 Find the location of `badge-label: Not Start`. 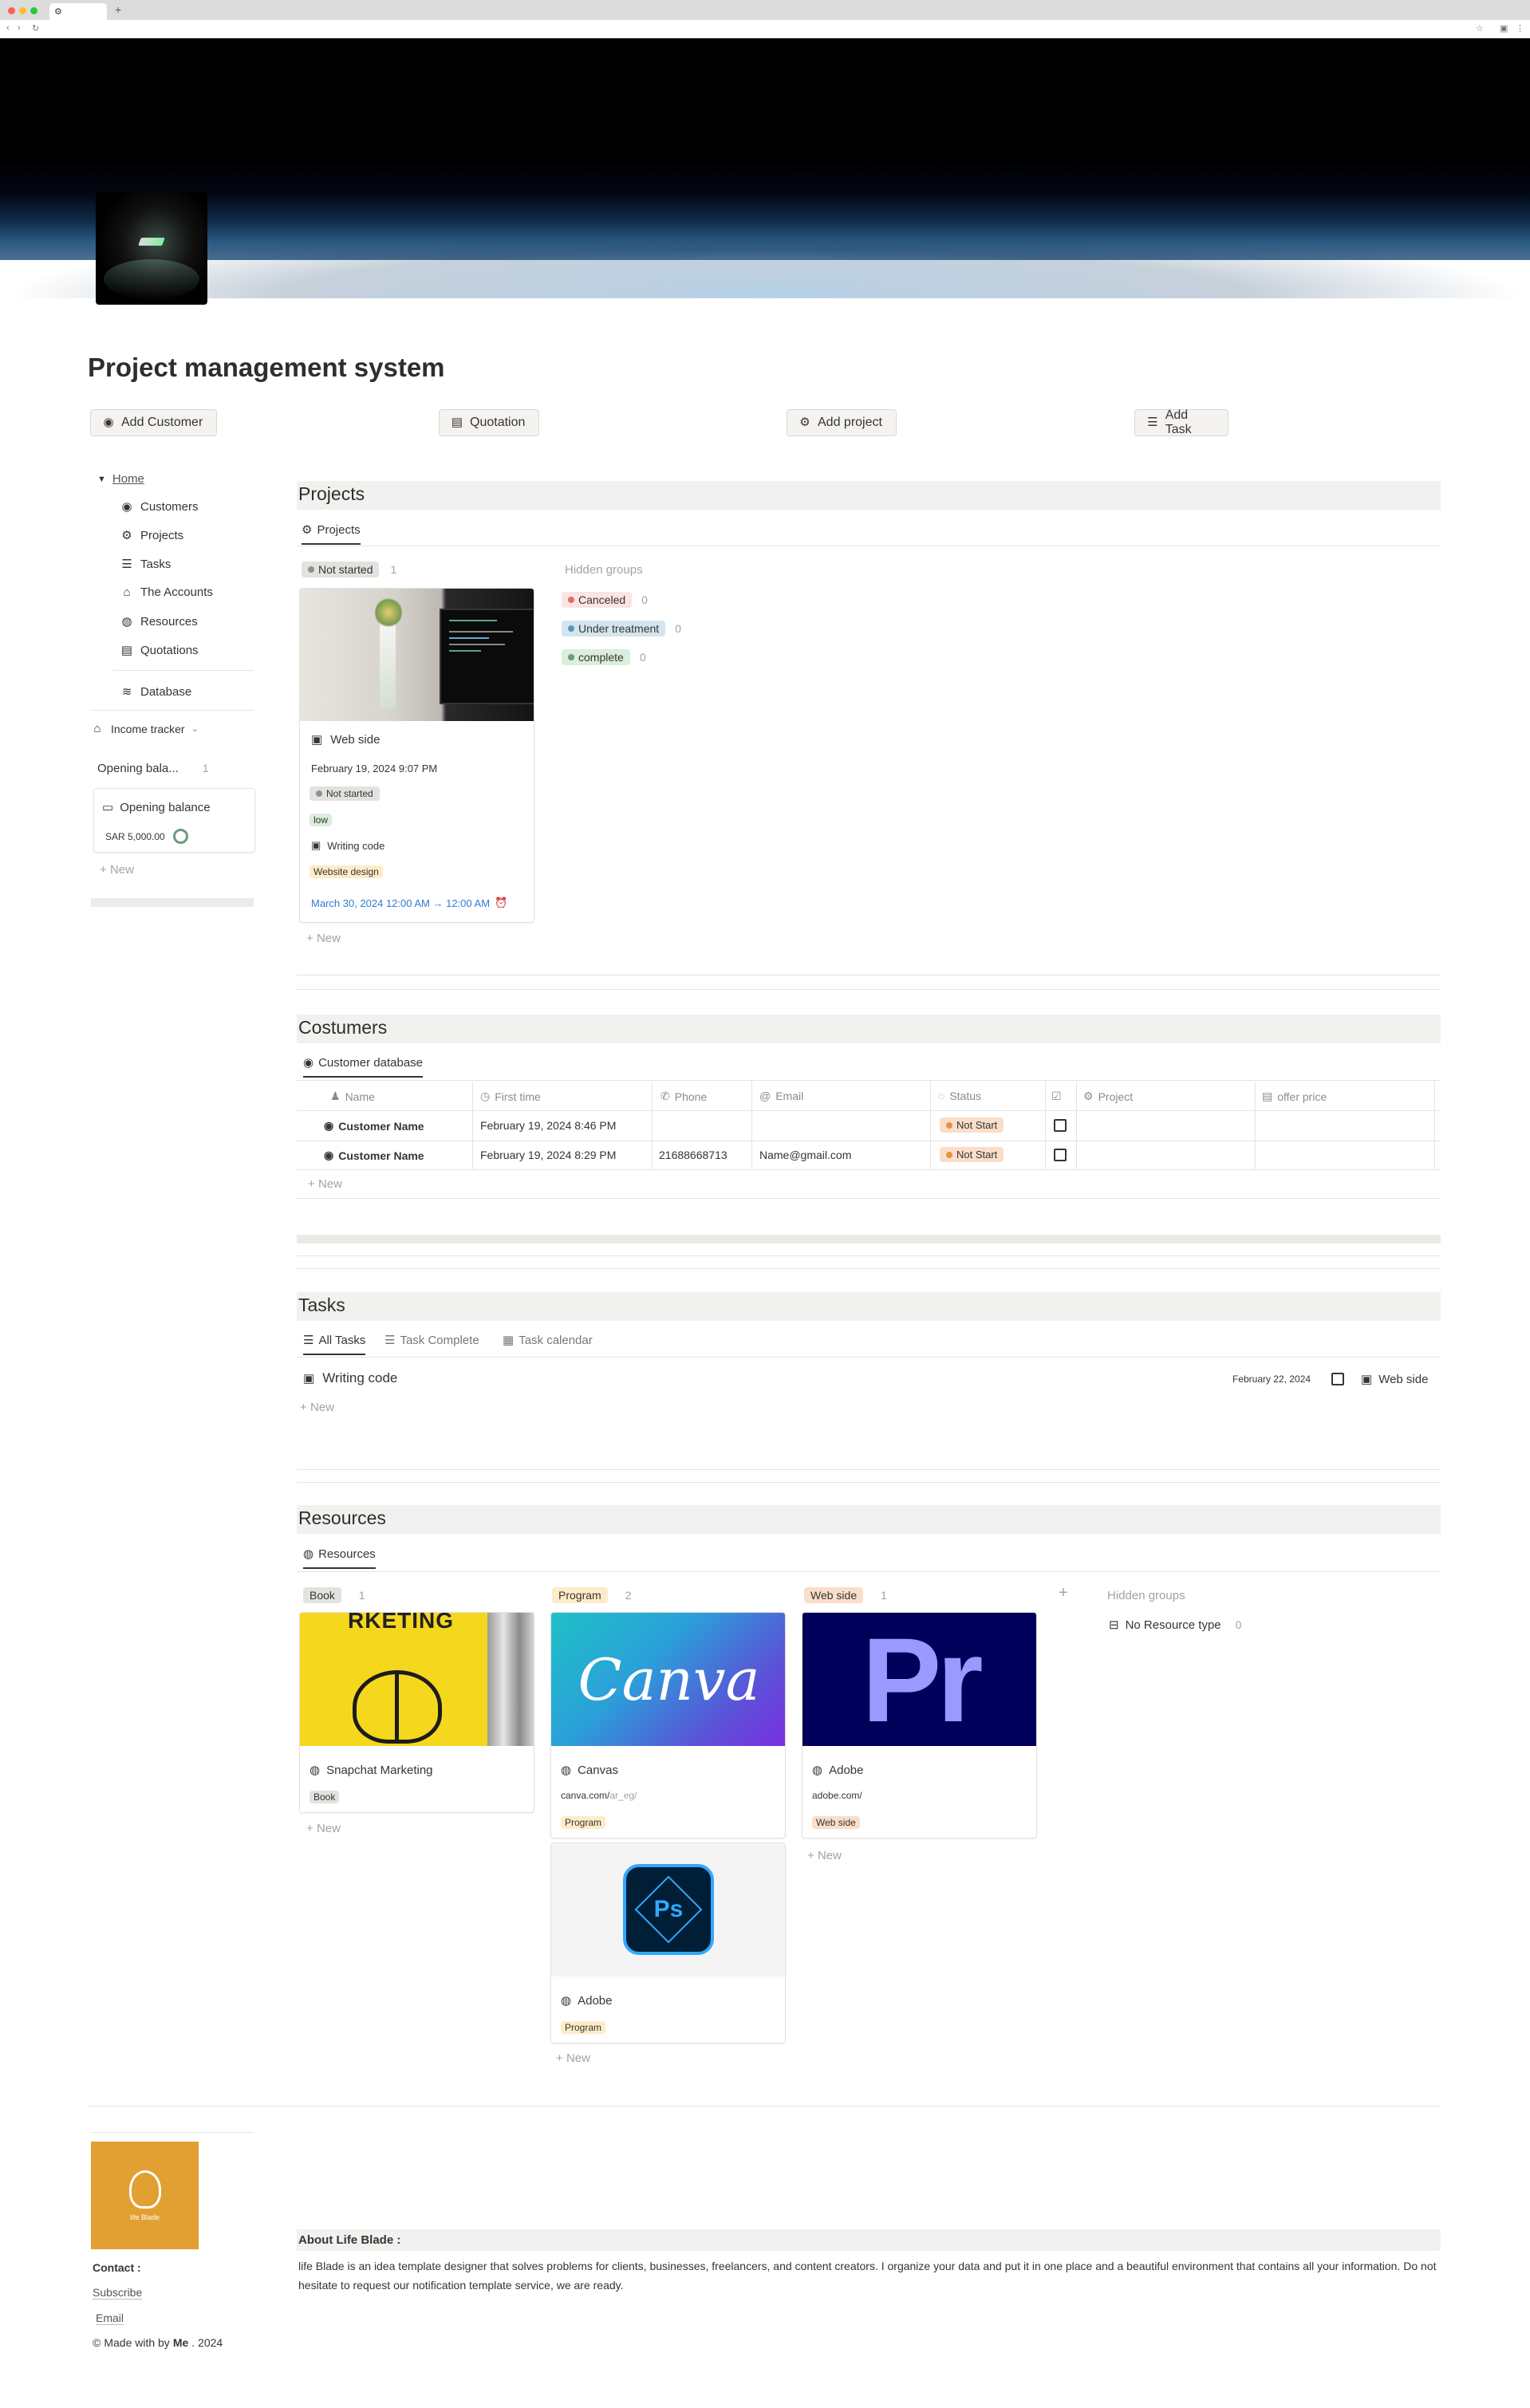

badge-label: Not Start is located at coordinates (977, 1125).